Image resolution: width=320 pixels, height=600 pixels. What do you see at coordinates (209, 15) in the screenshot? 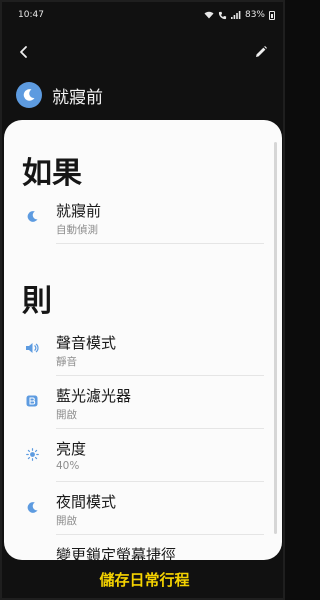
I see `wifi-icon` at bounding box center [209, 15].